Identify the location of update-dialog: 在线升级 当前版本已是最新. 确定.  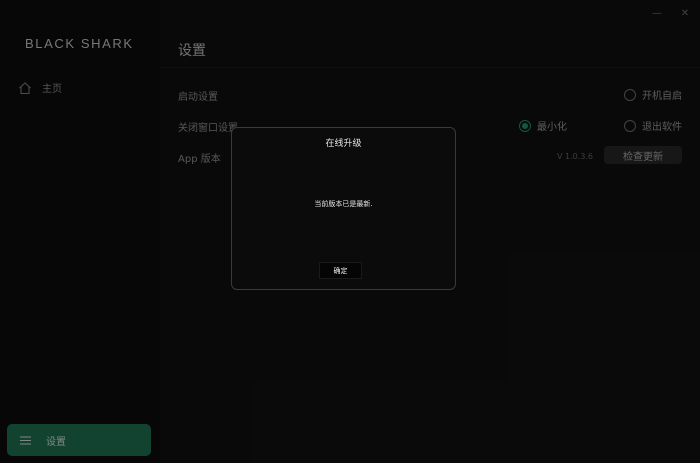
(343, 208).